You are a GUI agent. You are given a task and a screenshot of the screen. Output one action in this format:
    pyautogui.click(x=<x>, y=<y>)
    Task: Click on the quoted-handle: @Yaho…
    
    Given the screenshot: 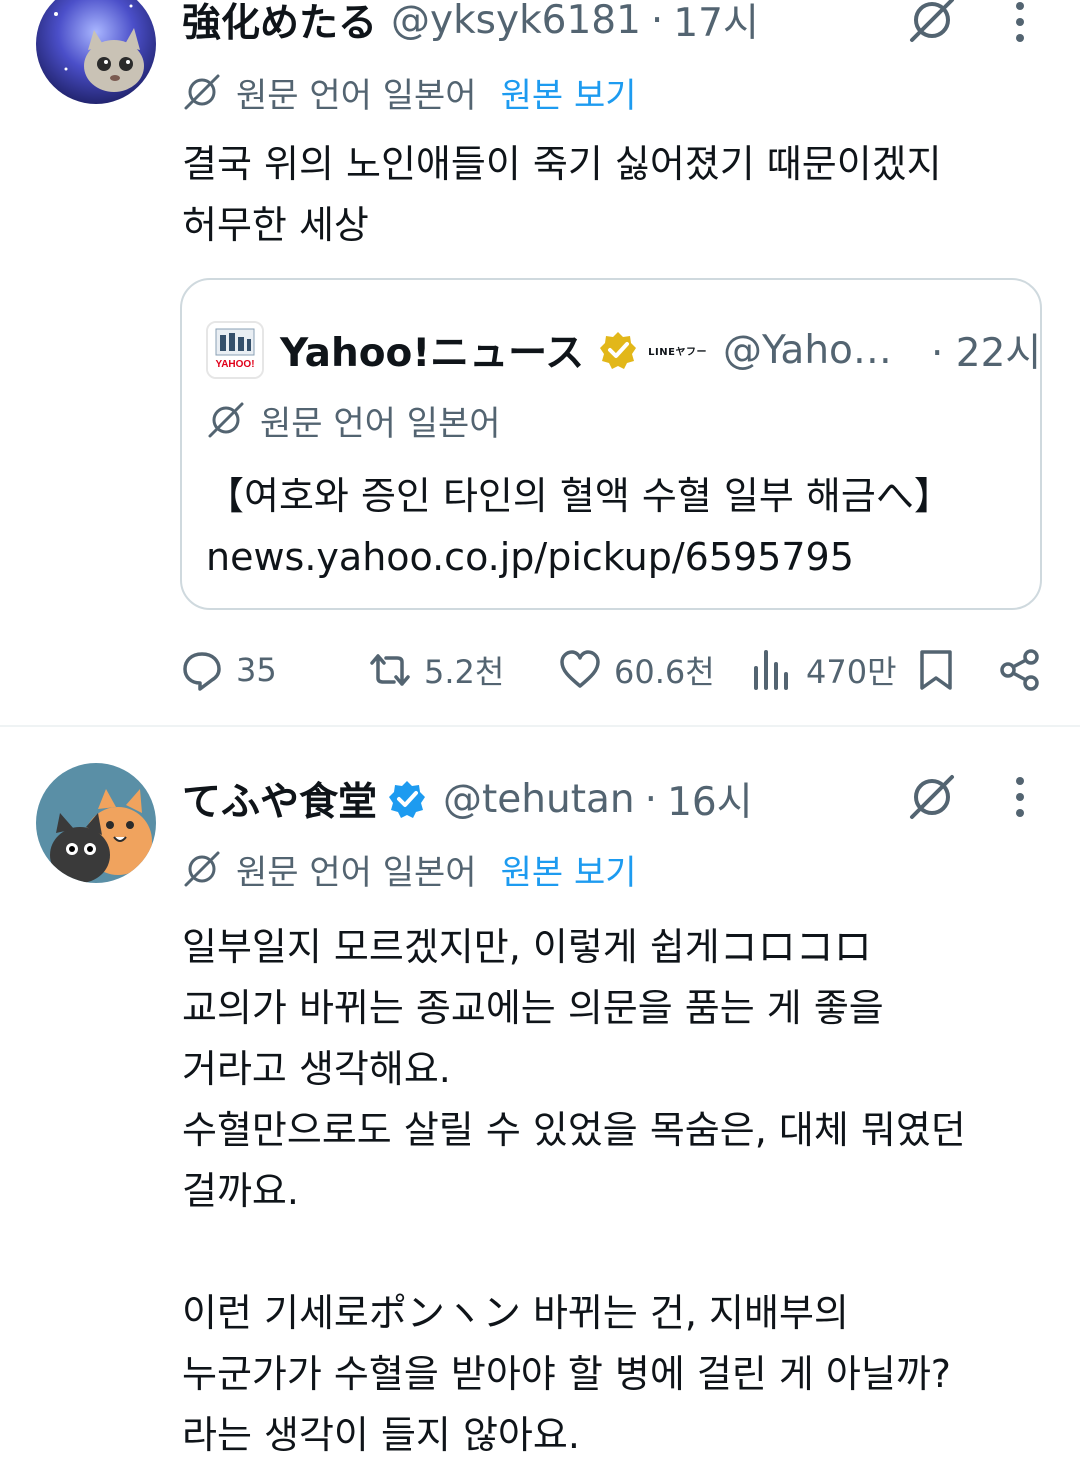 What is the action you would take?
    pyautogui.click(x=818, y=350)
    